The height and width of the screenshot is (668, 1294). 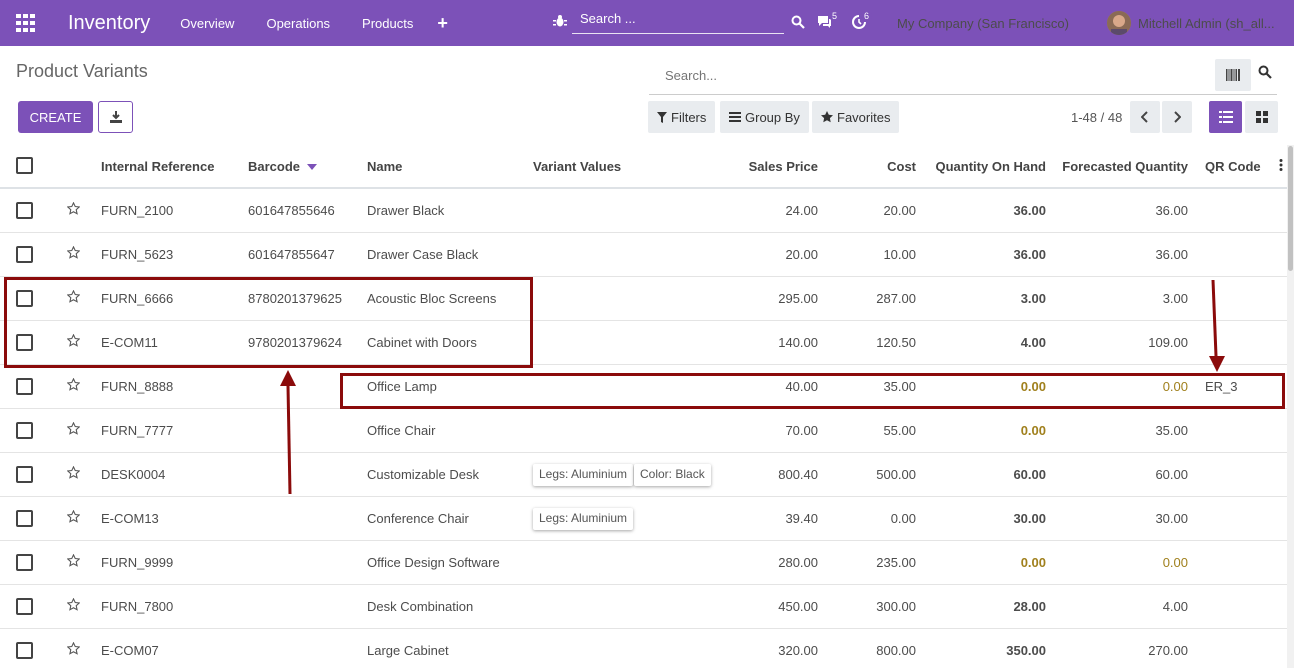 I want to click on favorites-button: Favorites, so click(x=856, y=117).